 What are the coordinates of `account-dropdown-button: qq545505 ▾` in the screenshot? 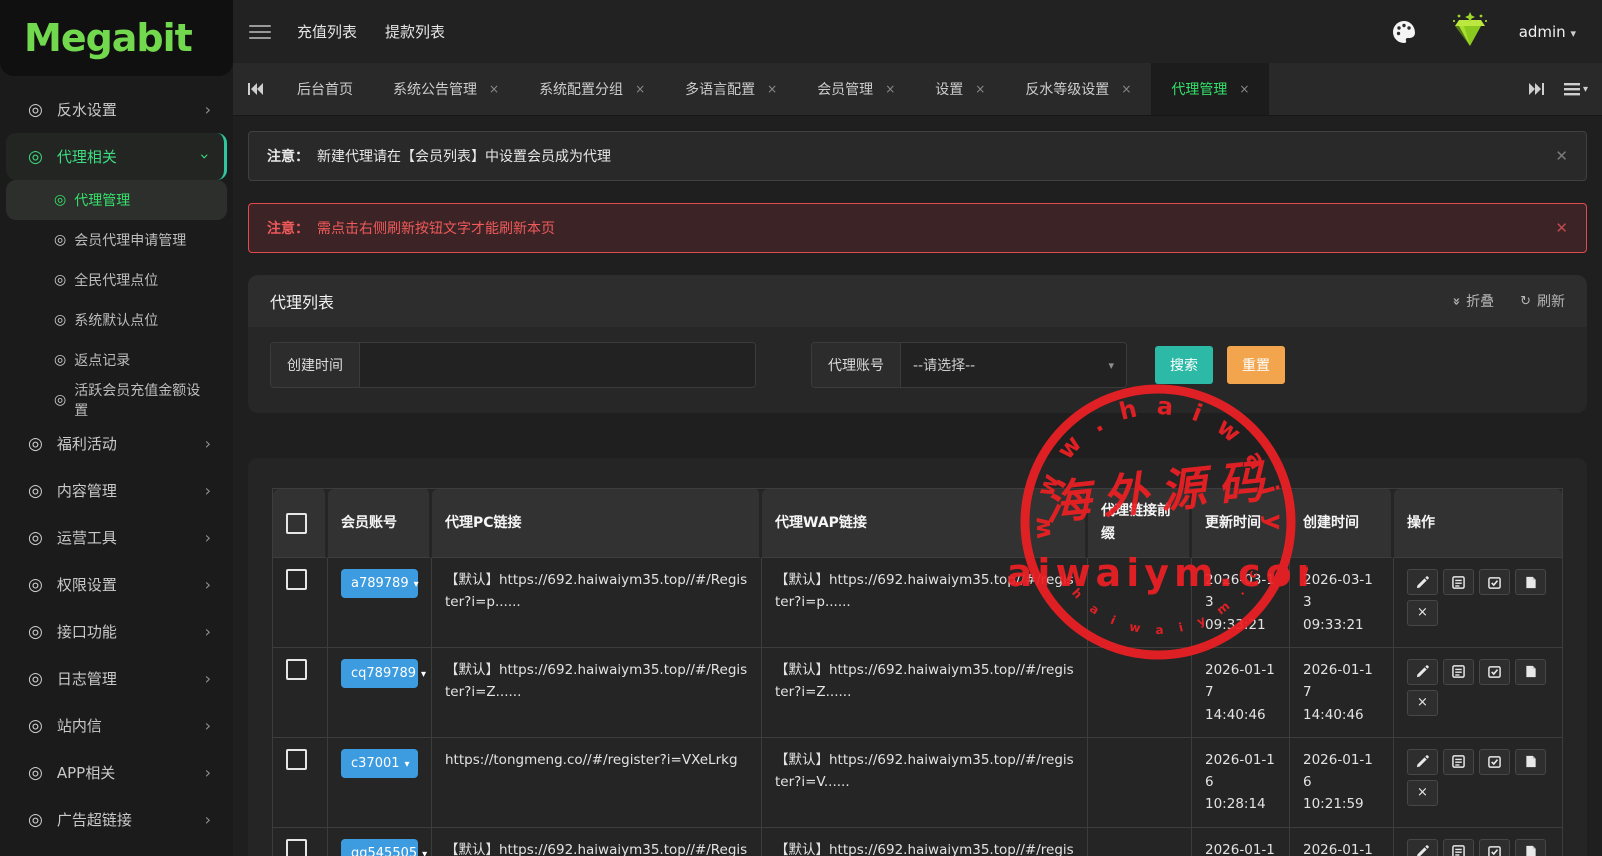 It's located at (384, 847).